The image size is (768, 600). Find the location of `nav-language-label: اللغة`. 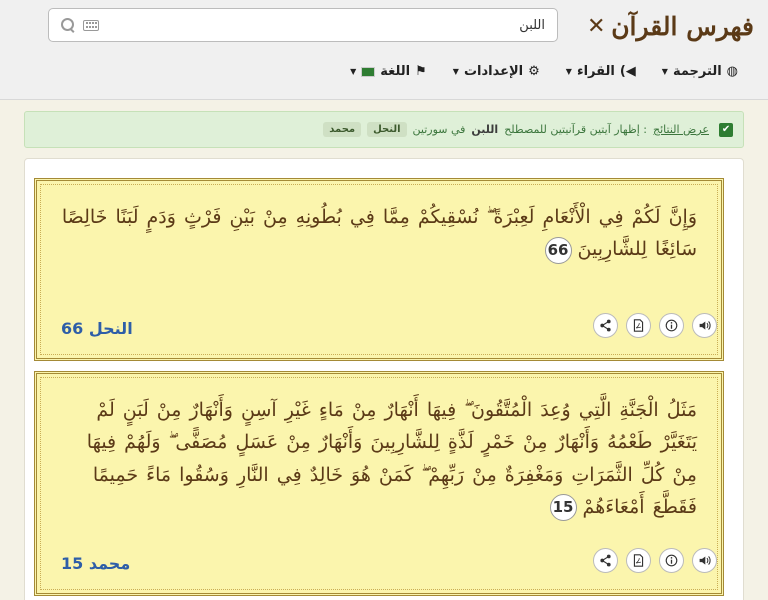

nav-language-label: اللغة is located at coordinates (395, 71).